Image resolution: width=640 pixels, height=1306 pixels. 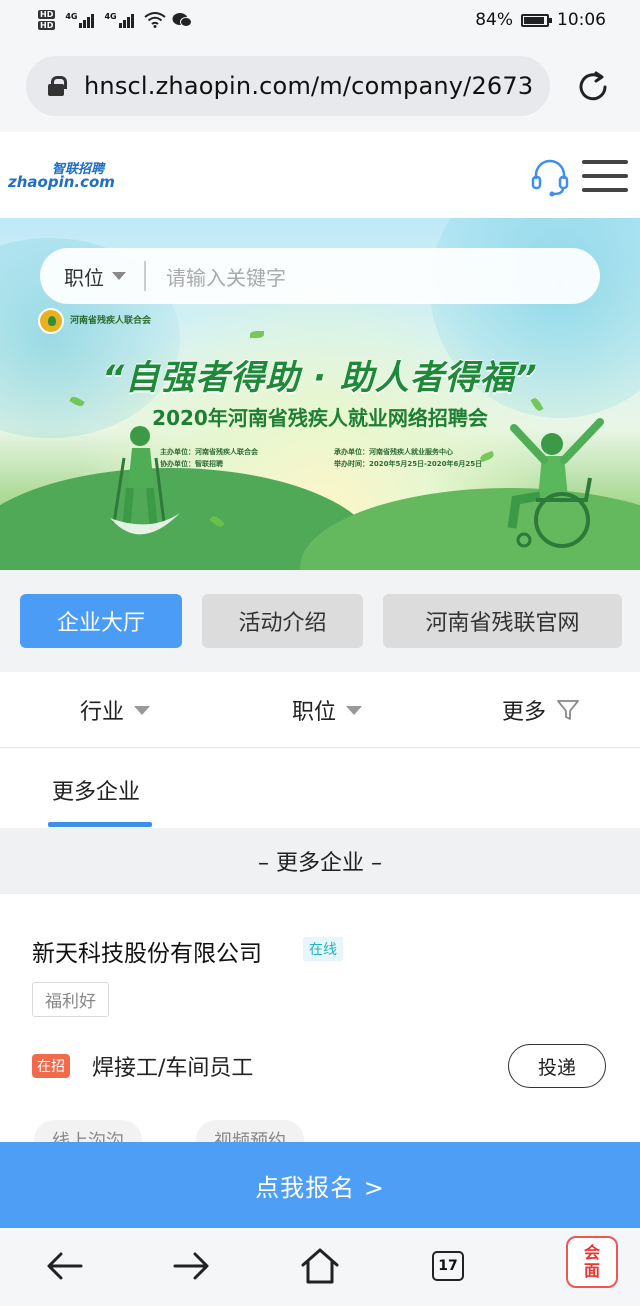 I want to click on url-text: hnscl.zhaopin.com/m/company/2673, so click(x=309, y=86).